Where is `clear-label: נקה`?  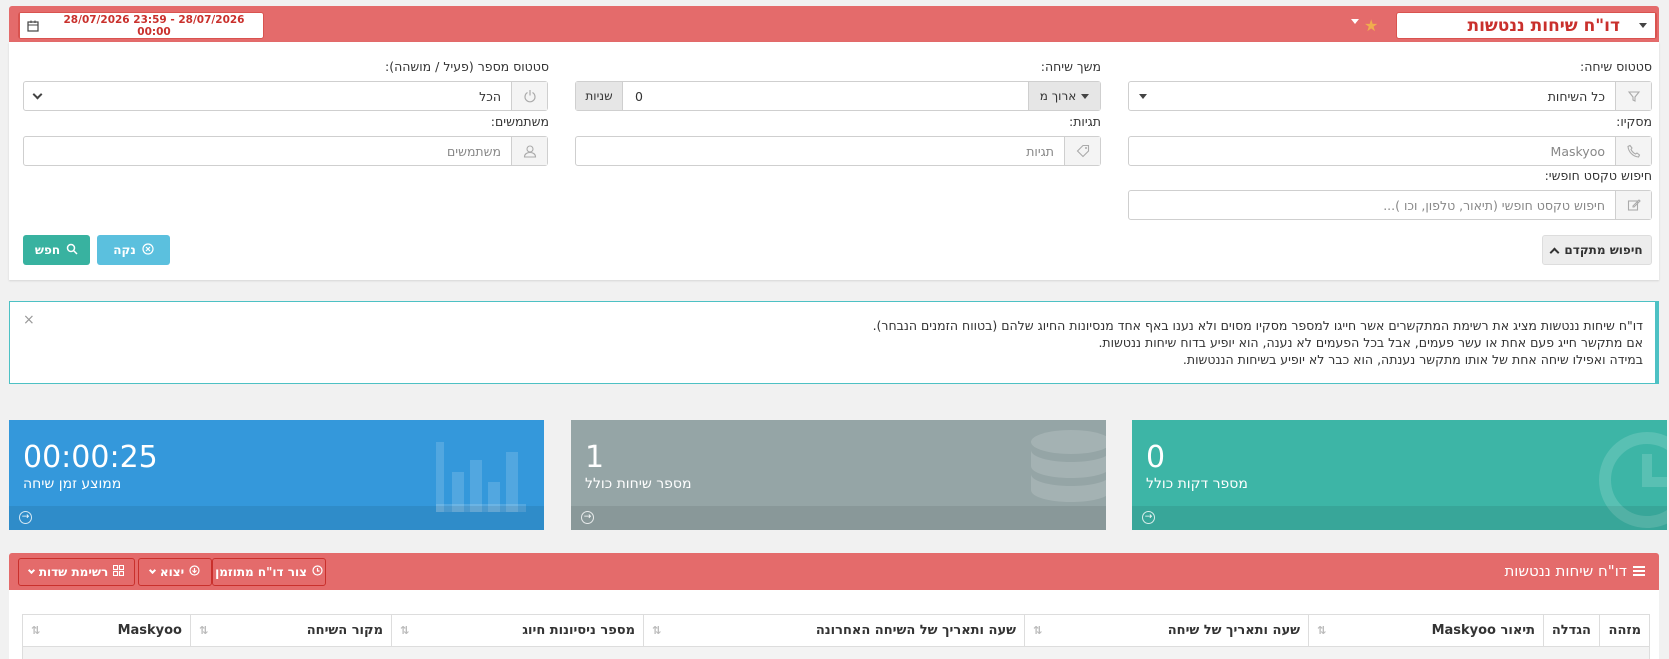 clear-label: נקה is located at coordinates (124, 250).